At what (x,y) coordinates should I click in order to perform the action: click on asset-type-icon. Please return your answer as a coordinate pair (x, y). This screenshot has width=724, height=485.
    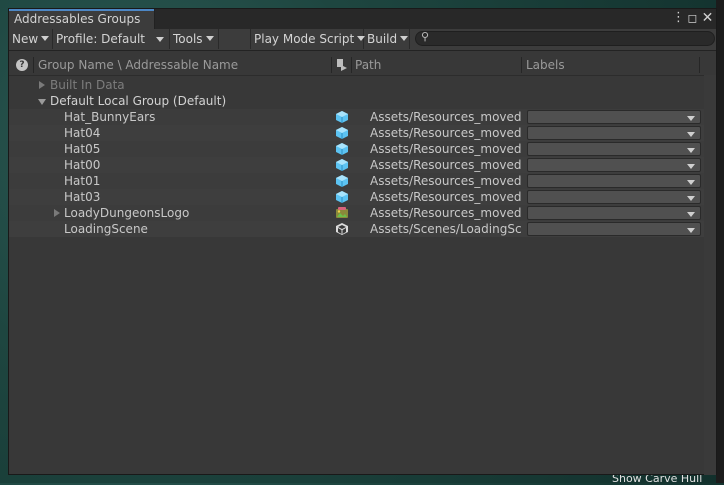
    Looking at the image, I should click on (342, 65).